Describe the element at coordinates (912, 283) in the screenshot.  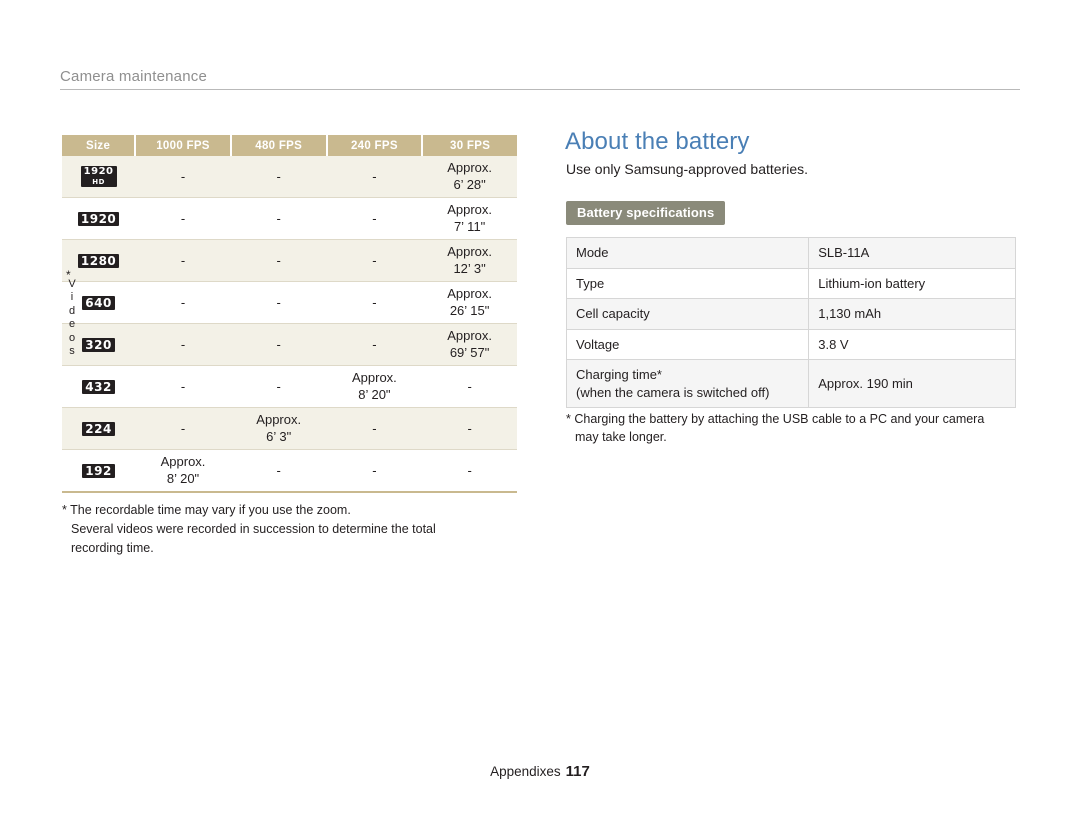
I see `battery-row-value: Lithium-ion battery` at that location.